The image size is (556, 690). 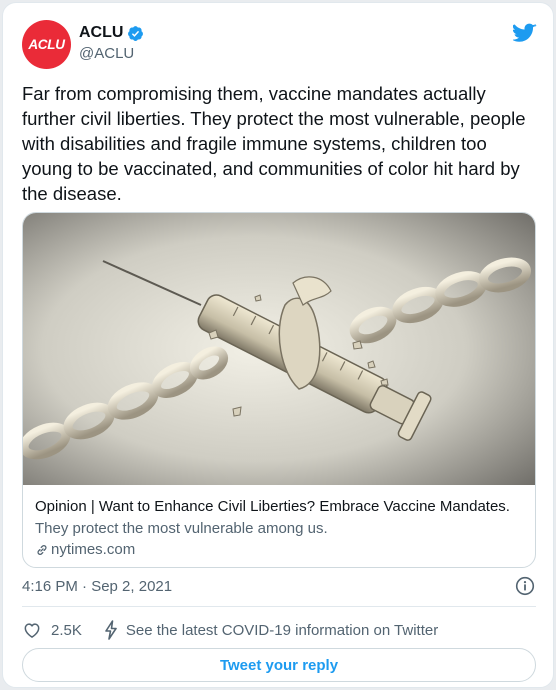 I want to click on tweet-timestamp: 4:16 PM · Sep 2, 2021, so click(x=97, y=586).